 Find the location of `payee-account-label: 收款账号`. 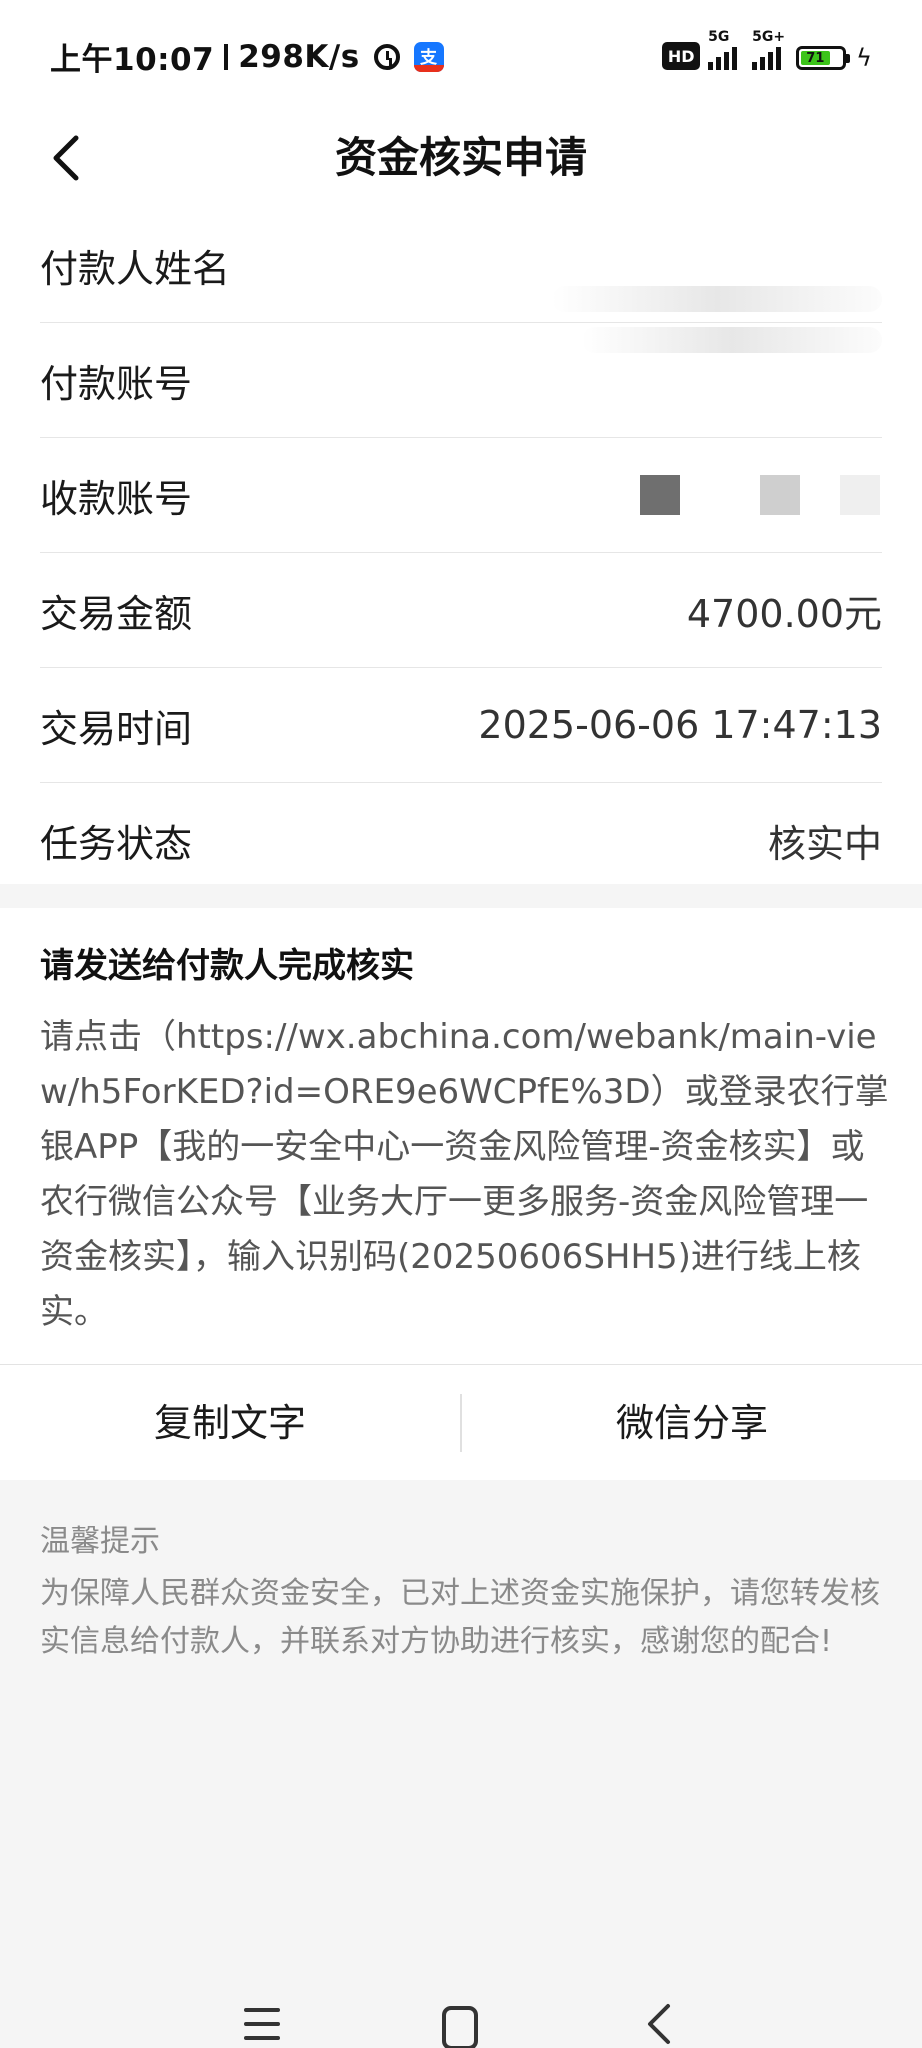

payee-account-label: 收款账号 is located at coordinates (116, 498).